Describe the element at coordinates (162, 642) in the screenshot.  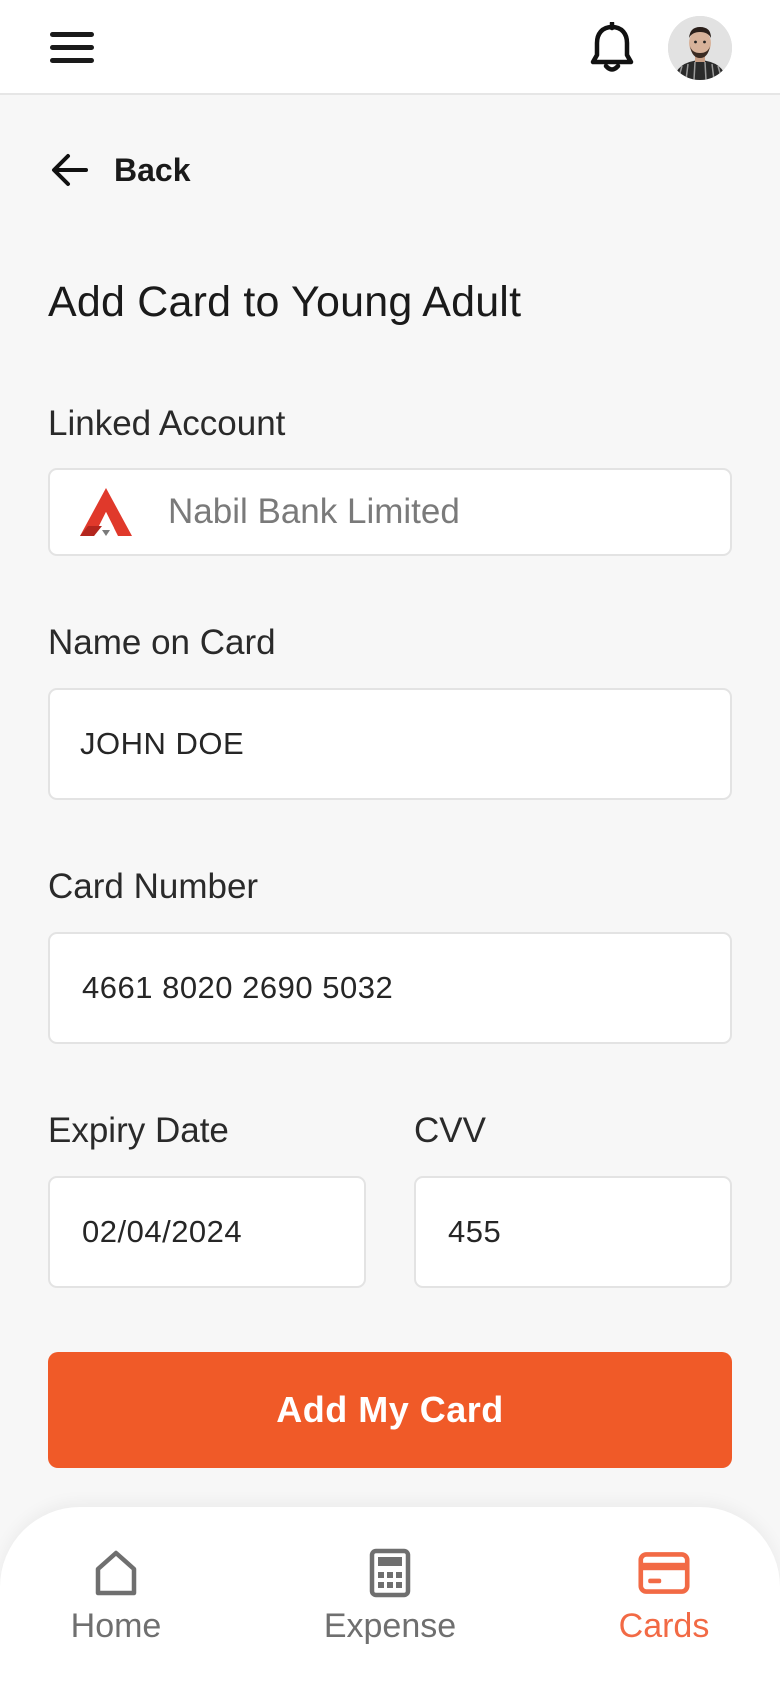
I see `name-on-card-label: Name on Card` at that location.